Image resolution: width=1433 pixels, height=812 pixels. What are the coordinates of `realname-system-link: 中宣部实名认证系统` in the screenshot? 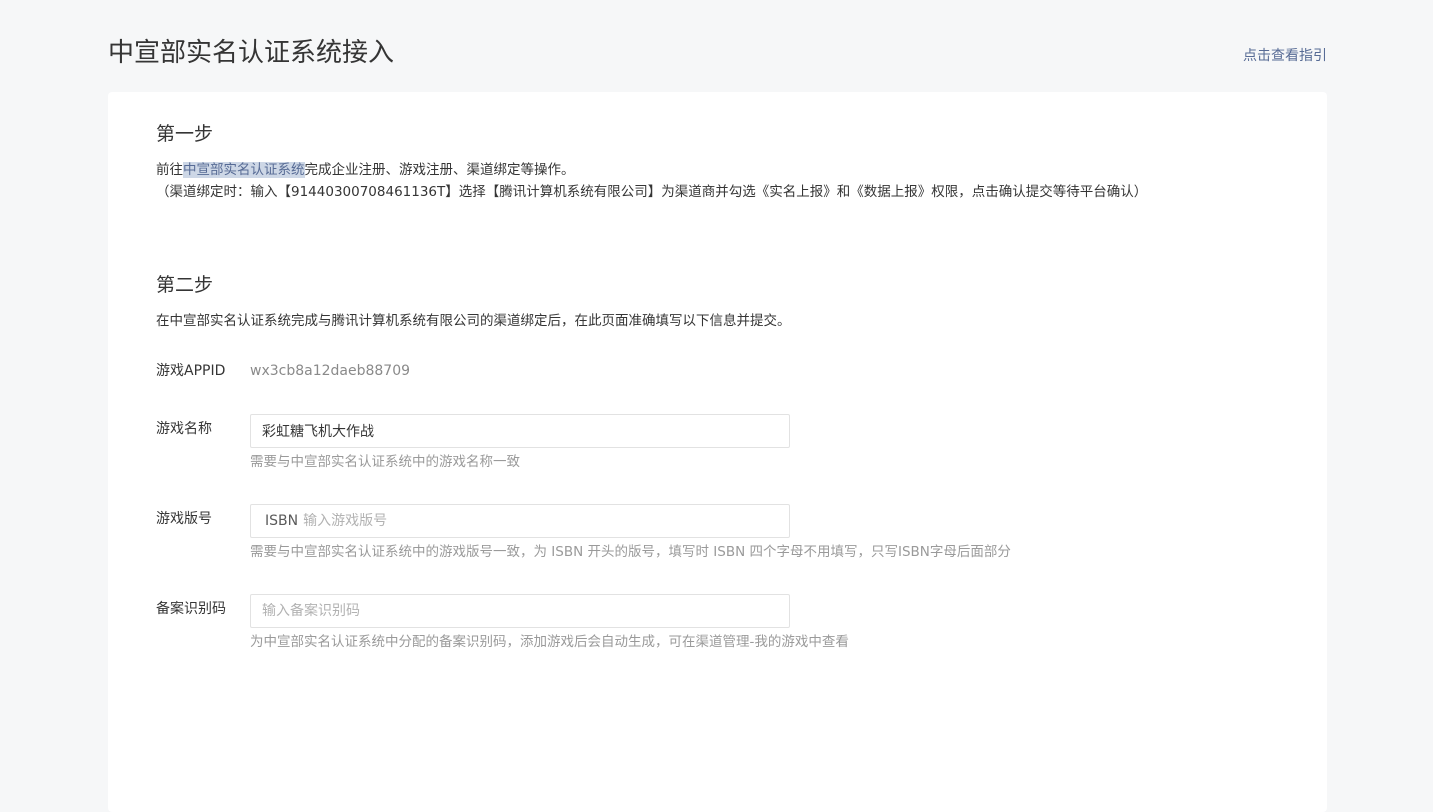 It's located at (244, 170).